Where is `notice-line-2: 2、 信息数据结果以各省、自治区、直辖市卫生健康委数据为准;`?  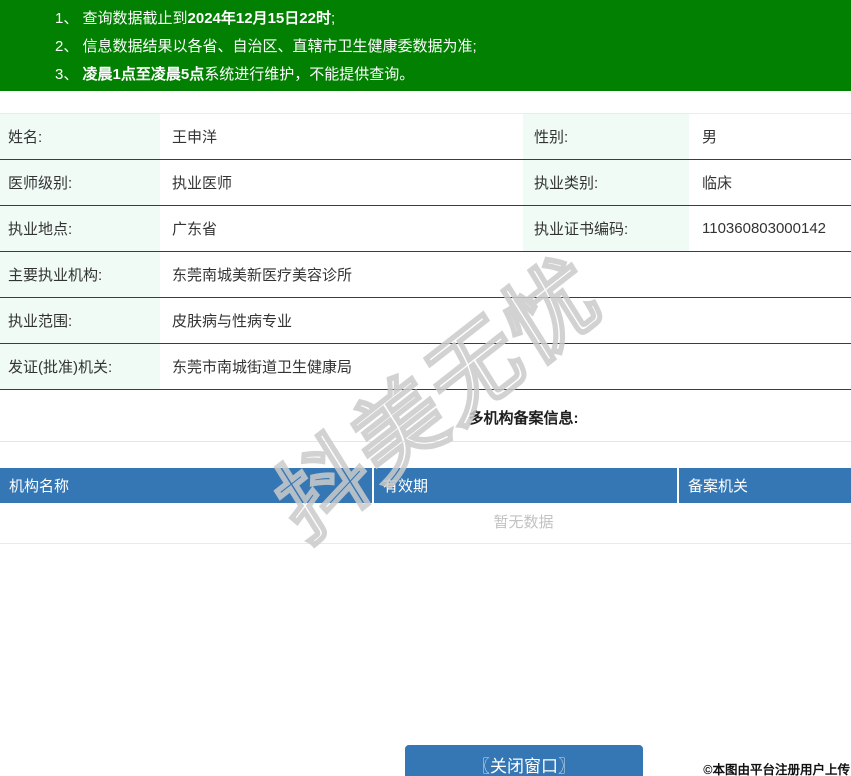
notice-line-2: 2、 信息数据结果以各省、自治区、直辖市卫生健康委数据为准; is located at coordinates (453, 47).